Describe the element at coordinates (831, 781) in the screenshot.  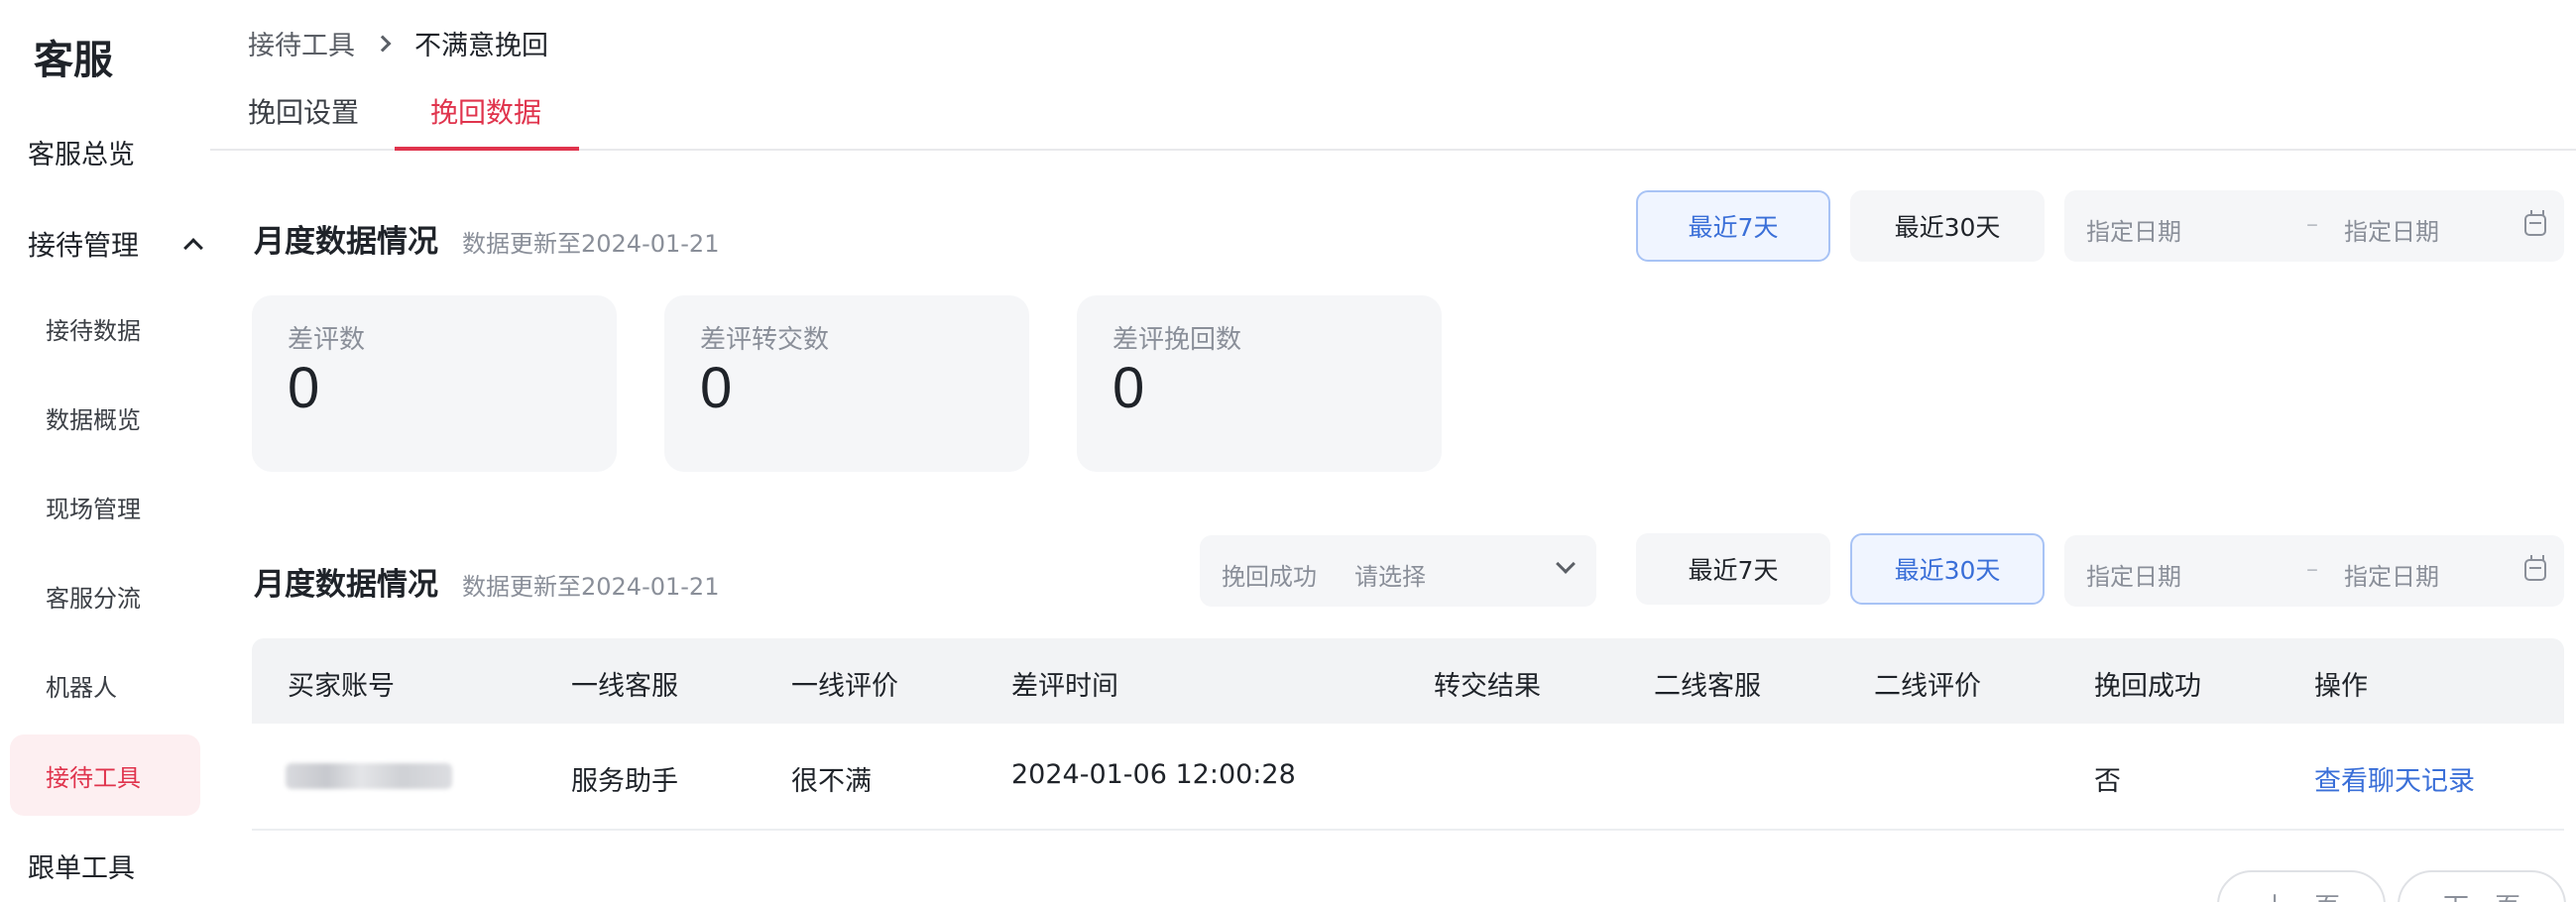
I see `cell-rating: 很不满` at that location.